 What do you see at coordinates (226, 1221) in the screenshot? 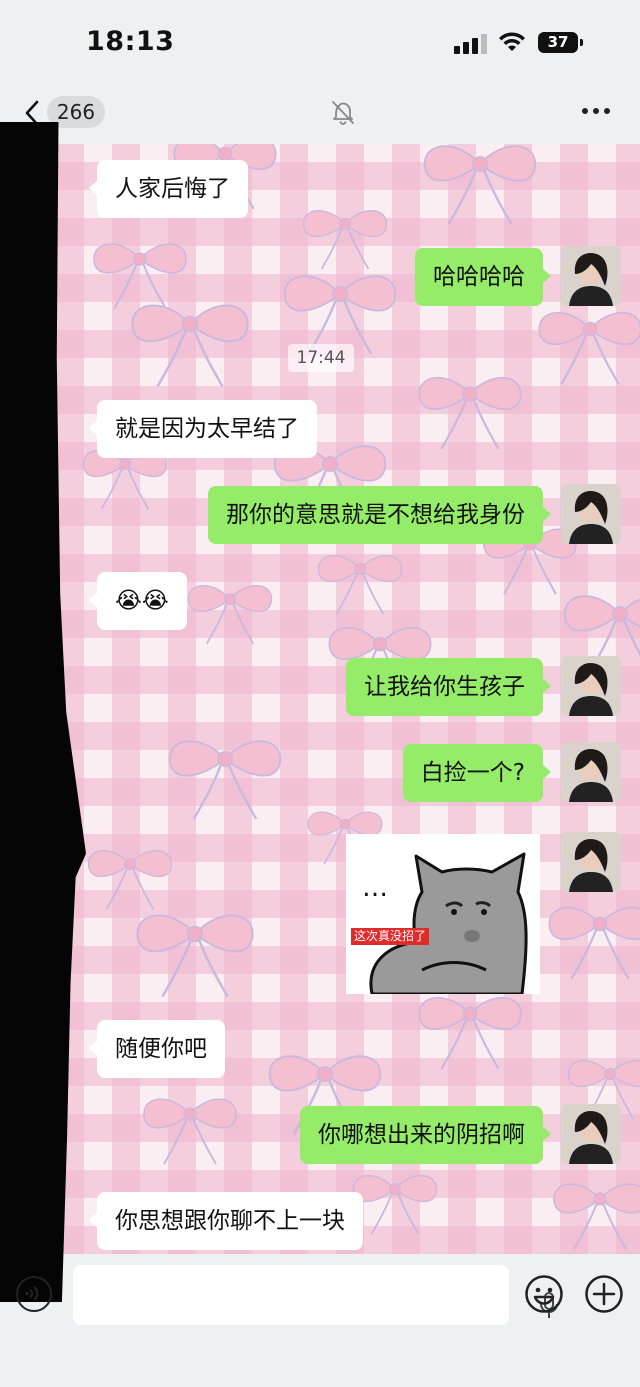
I see `message-incoming: 你思想跟你聊不上一块` at bounding box center [226, 1221].